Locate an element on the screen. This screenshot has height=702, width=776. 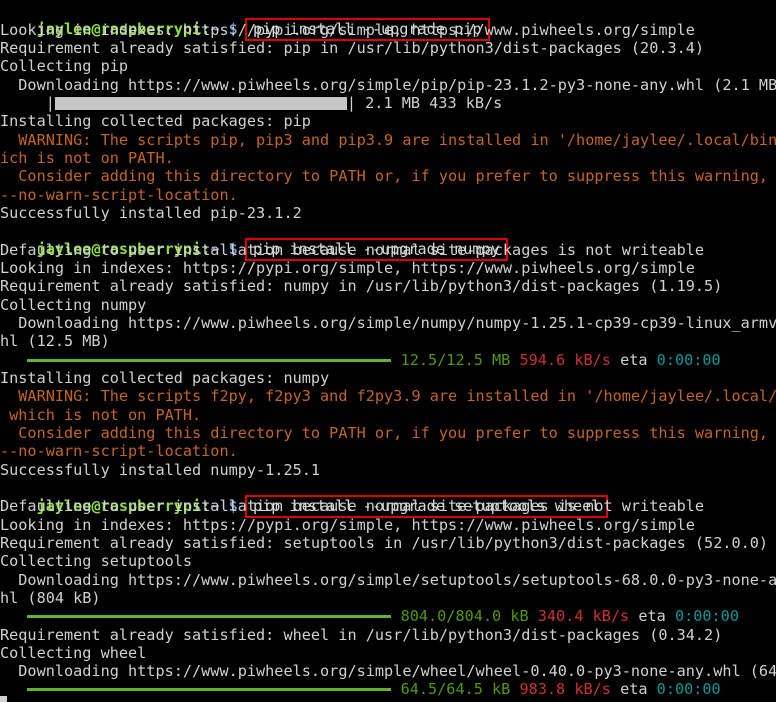
progress-bar-pip is located at coordinates (200, 103).